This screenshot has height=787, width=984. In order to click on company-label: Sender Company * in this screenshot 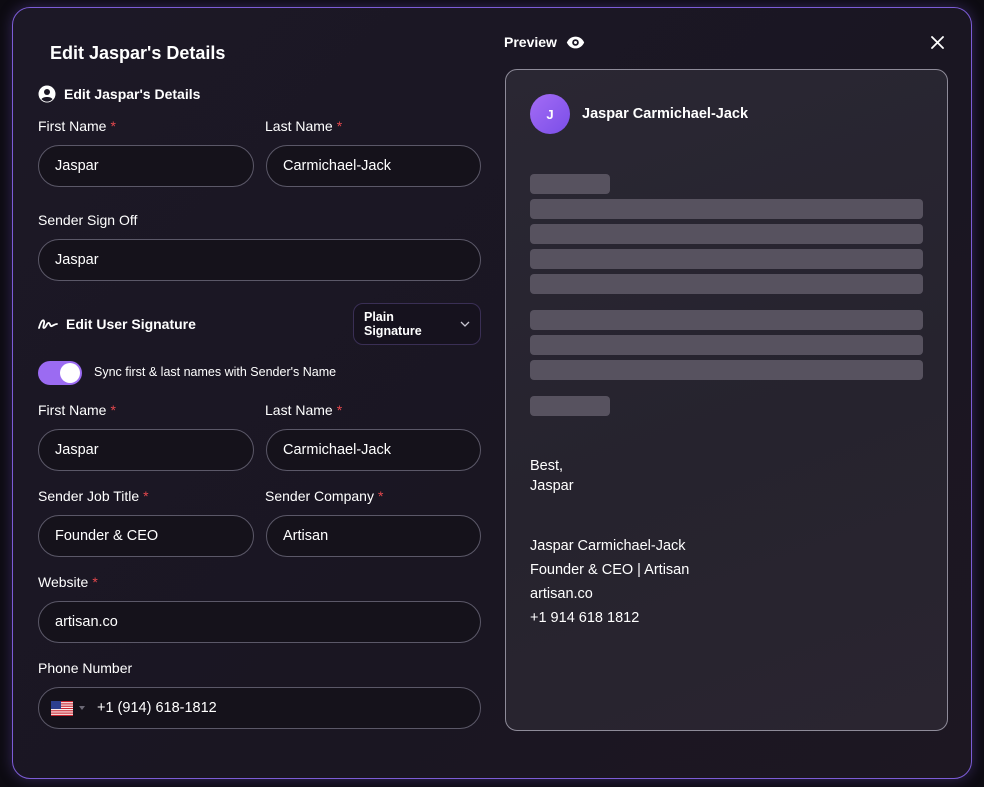, I will do `click(324, 496)`.